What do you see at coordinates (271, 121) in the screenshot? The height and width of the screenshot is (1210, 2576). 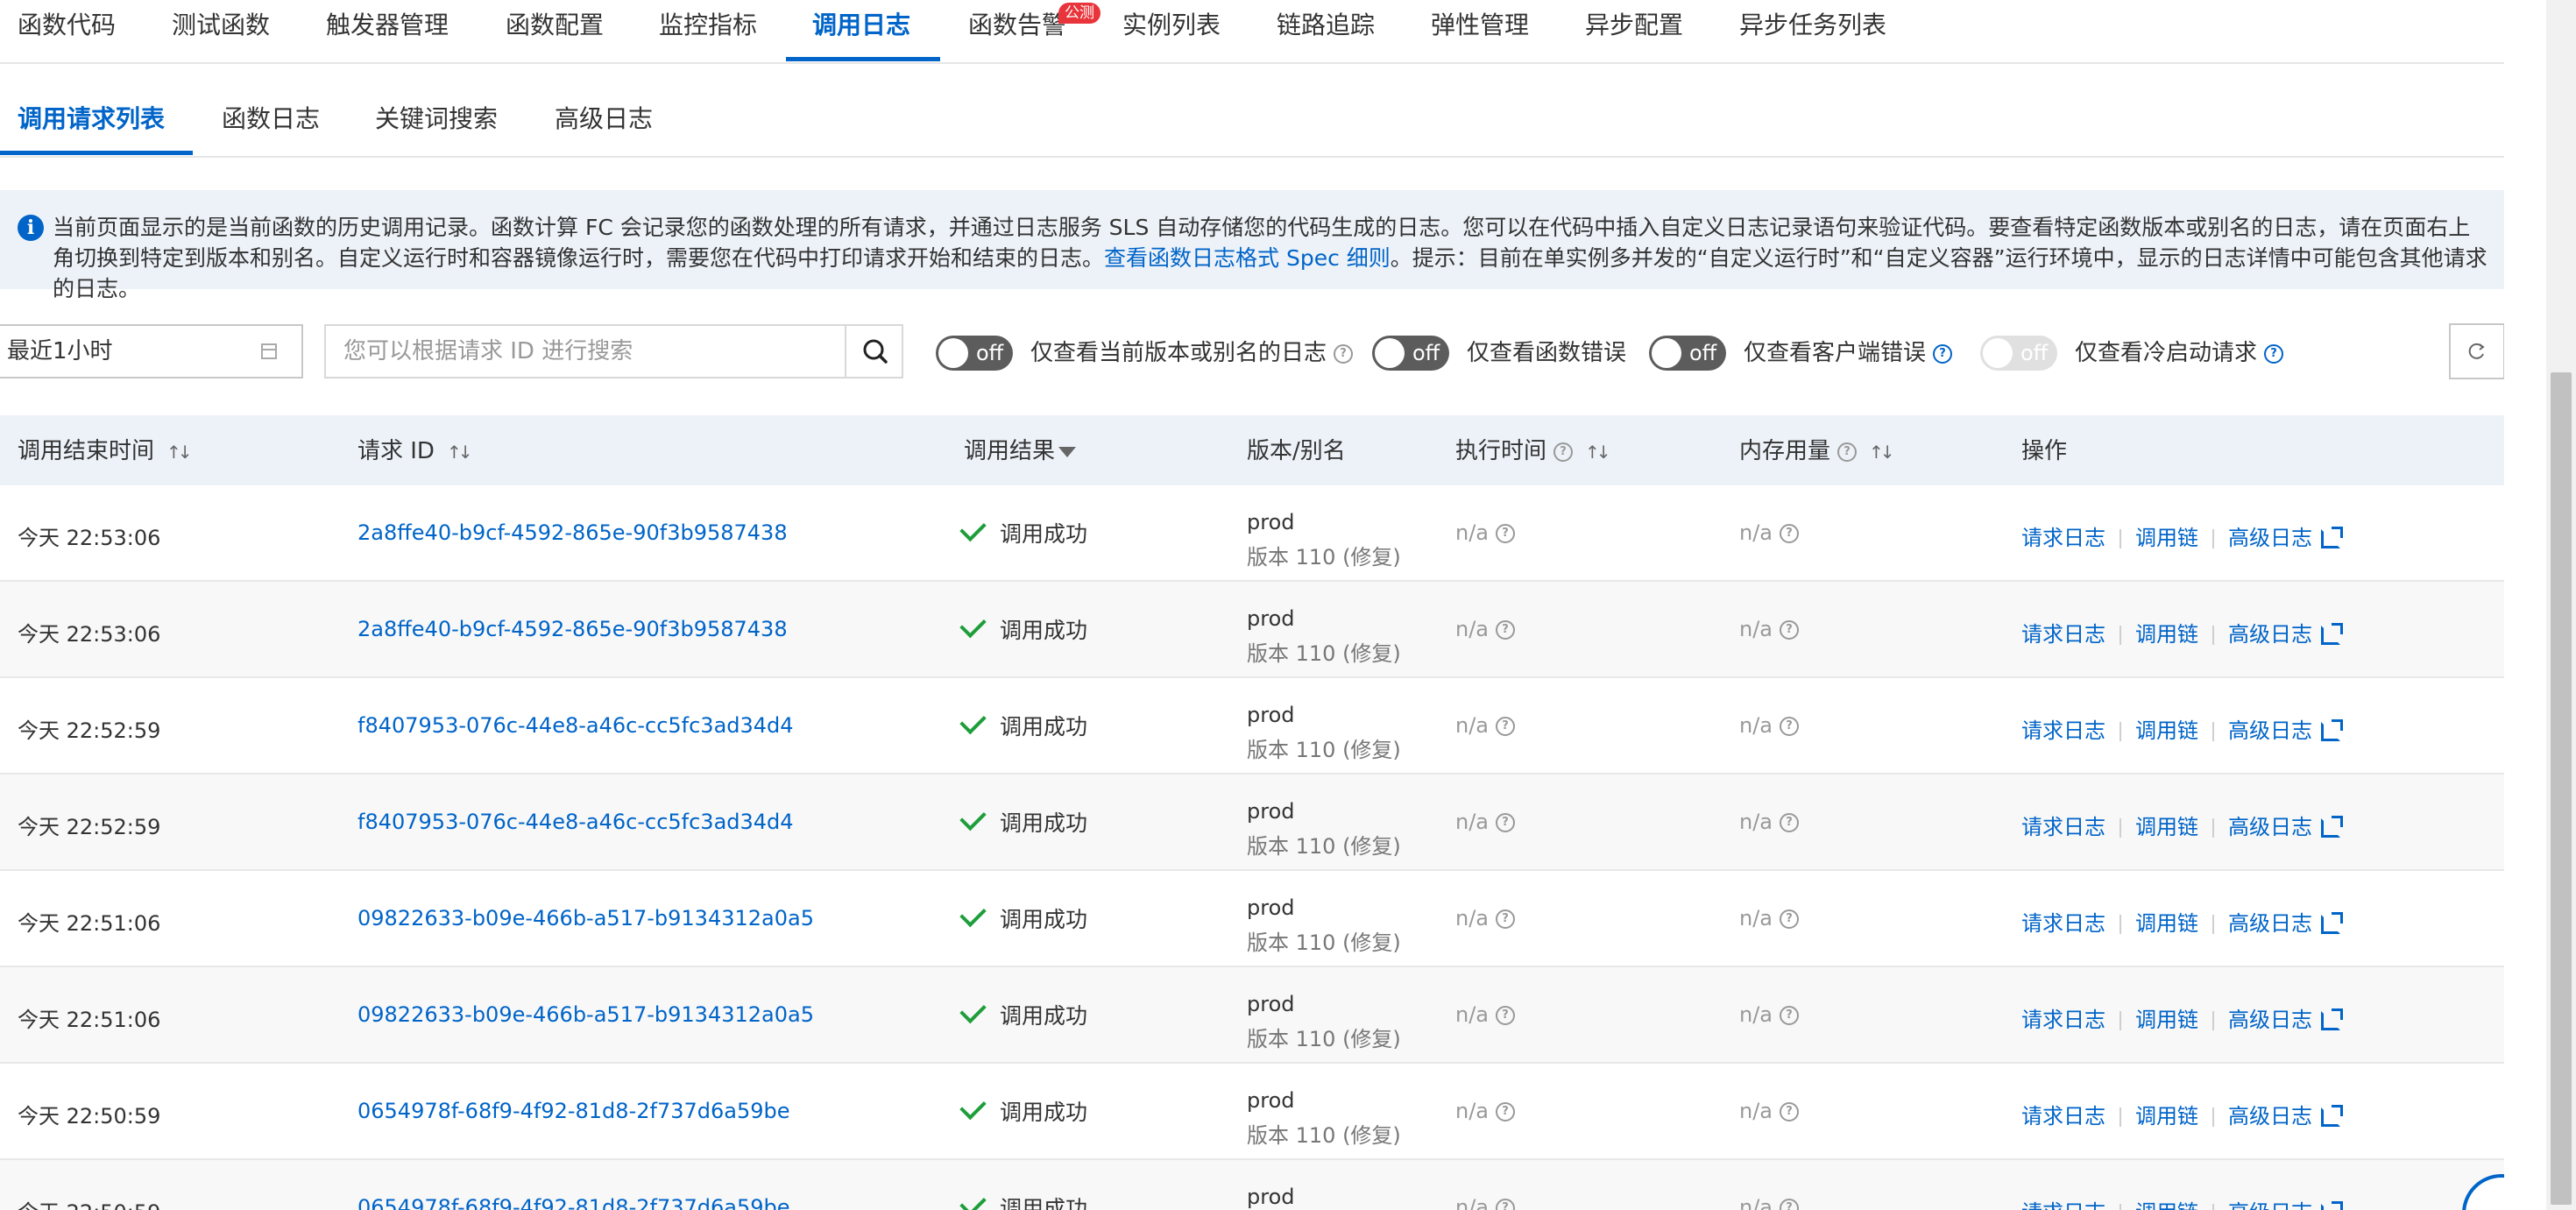 I see `subtab-function-logs: 函数日志` at bounding box center [271, 121].